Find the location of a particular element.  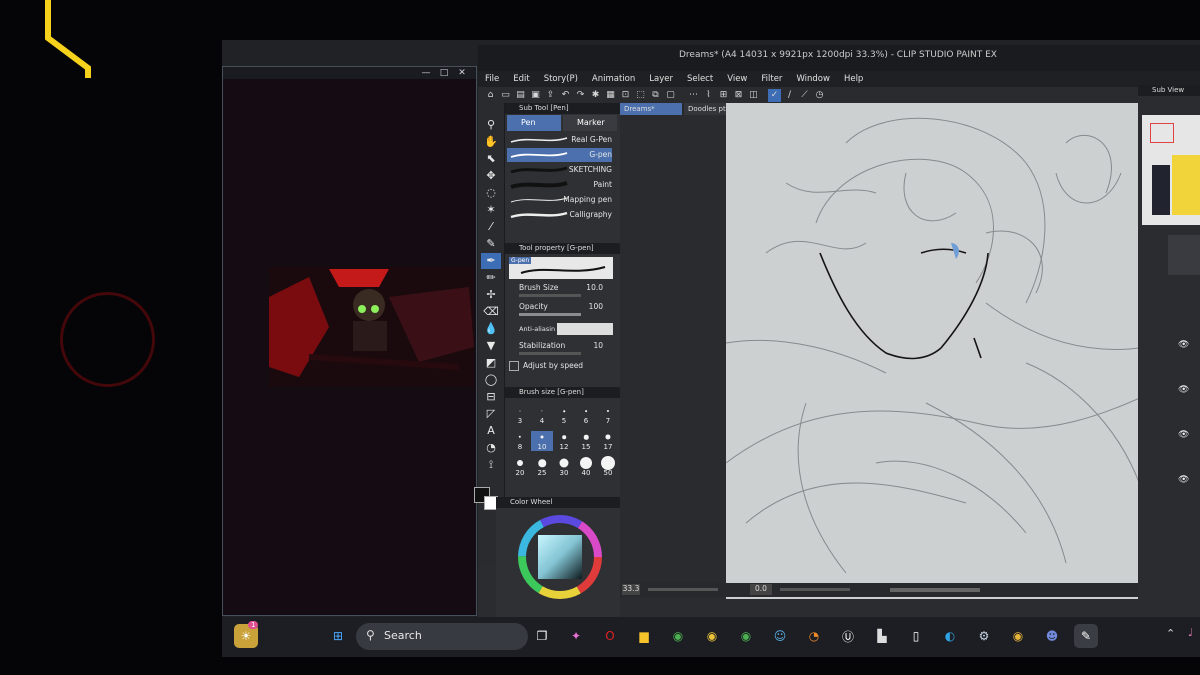

stabilization-value: 10 is located at coordinates (598, 345).